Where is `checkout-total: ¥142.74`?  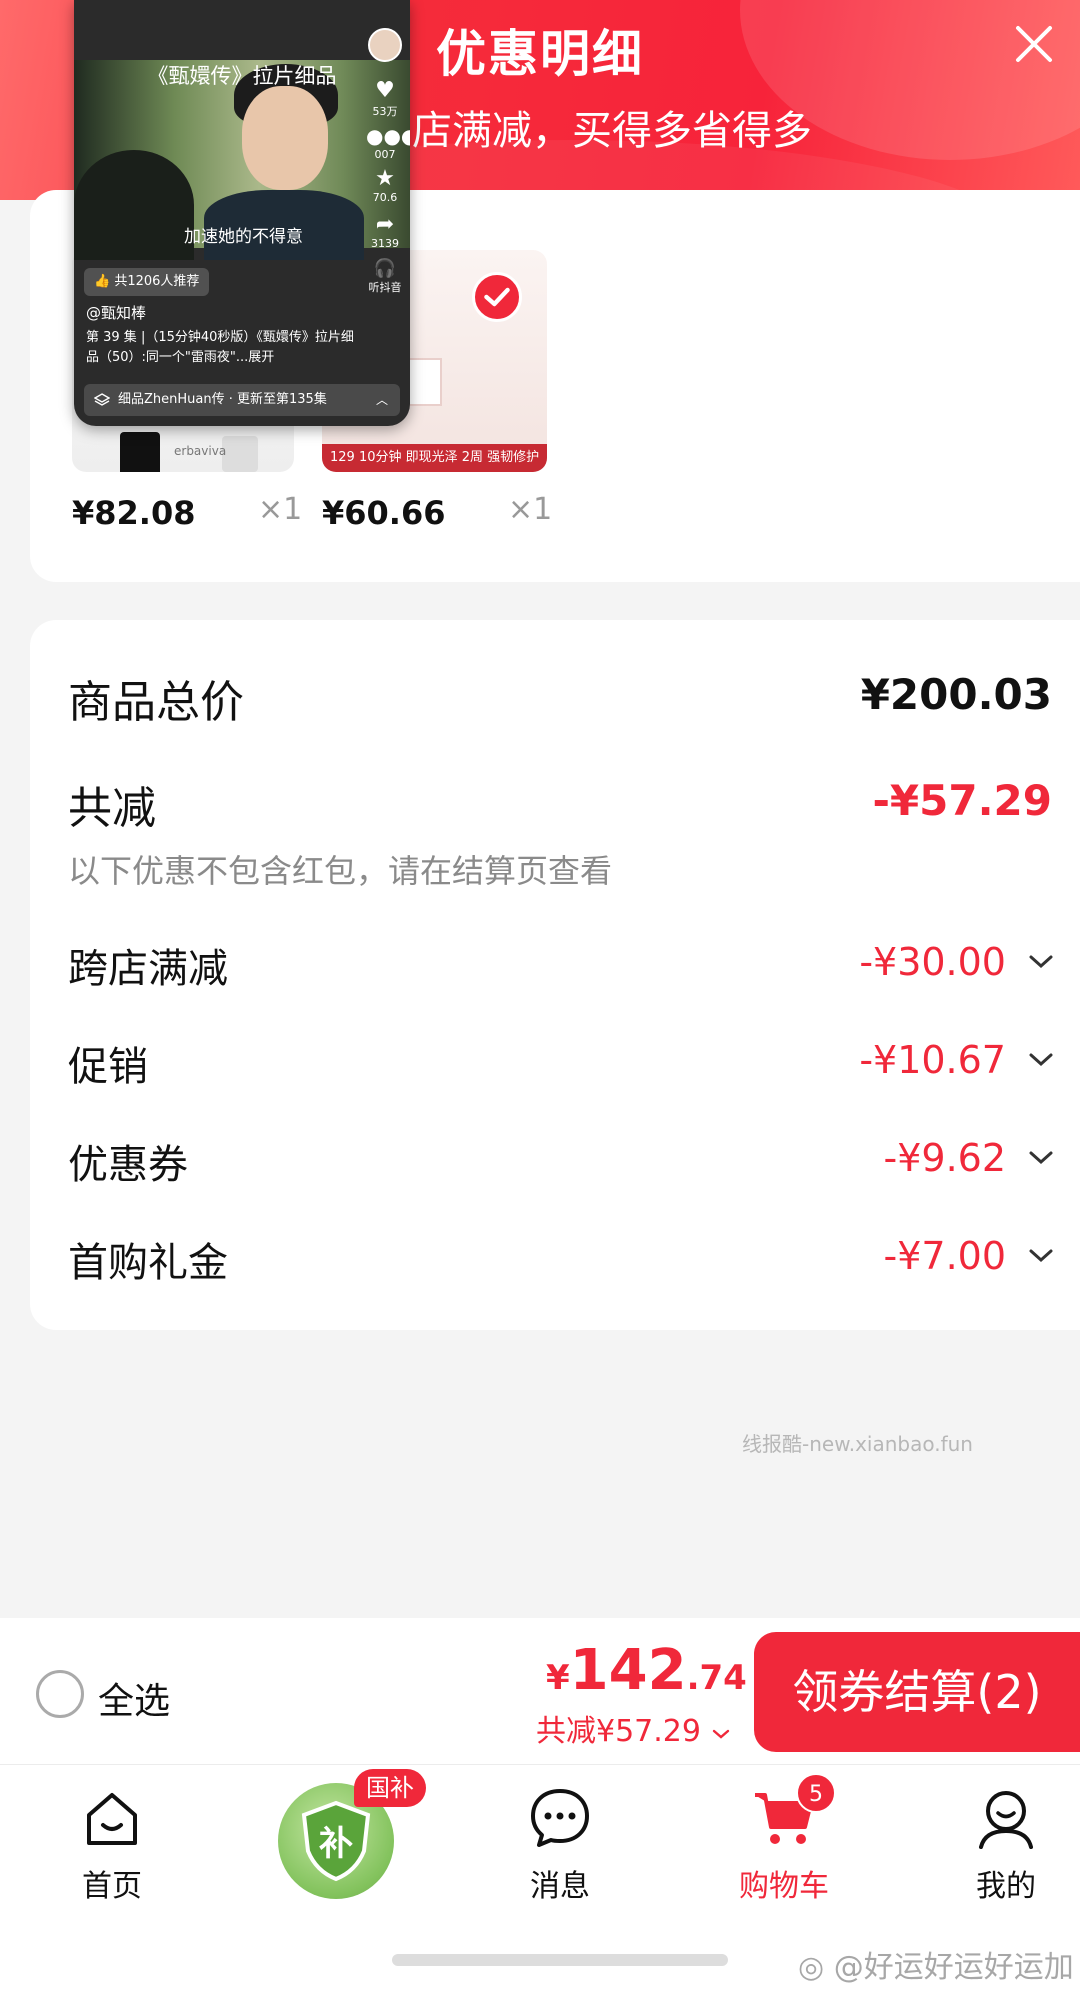
checkout-total: ¥142.74 is located at coordinates (646, 1670).